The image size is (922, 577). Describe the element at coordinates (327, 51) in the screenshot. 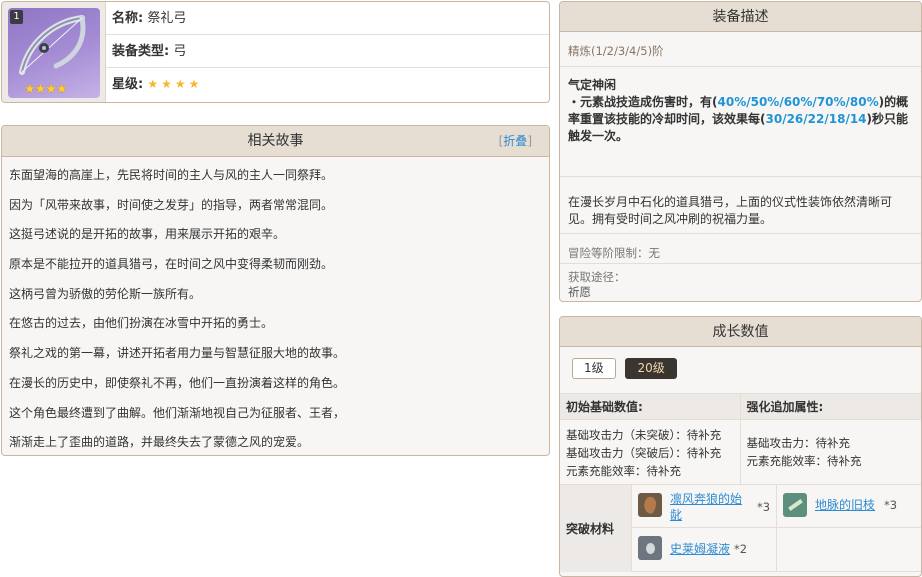

I see `weapon-type-row: 装备类型: 弓` at that location.